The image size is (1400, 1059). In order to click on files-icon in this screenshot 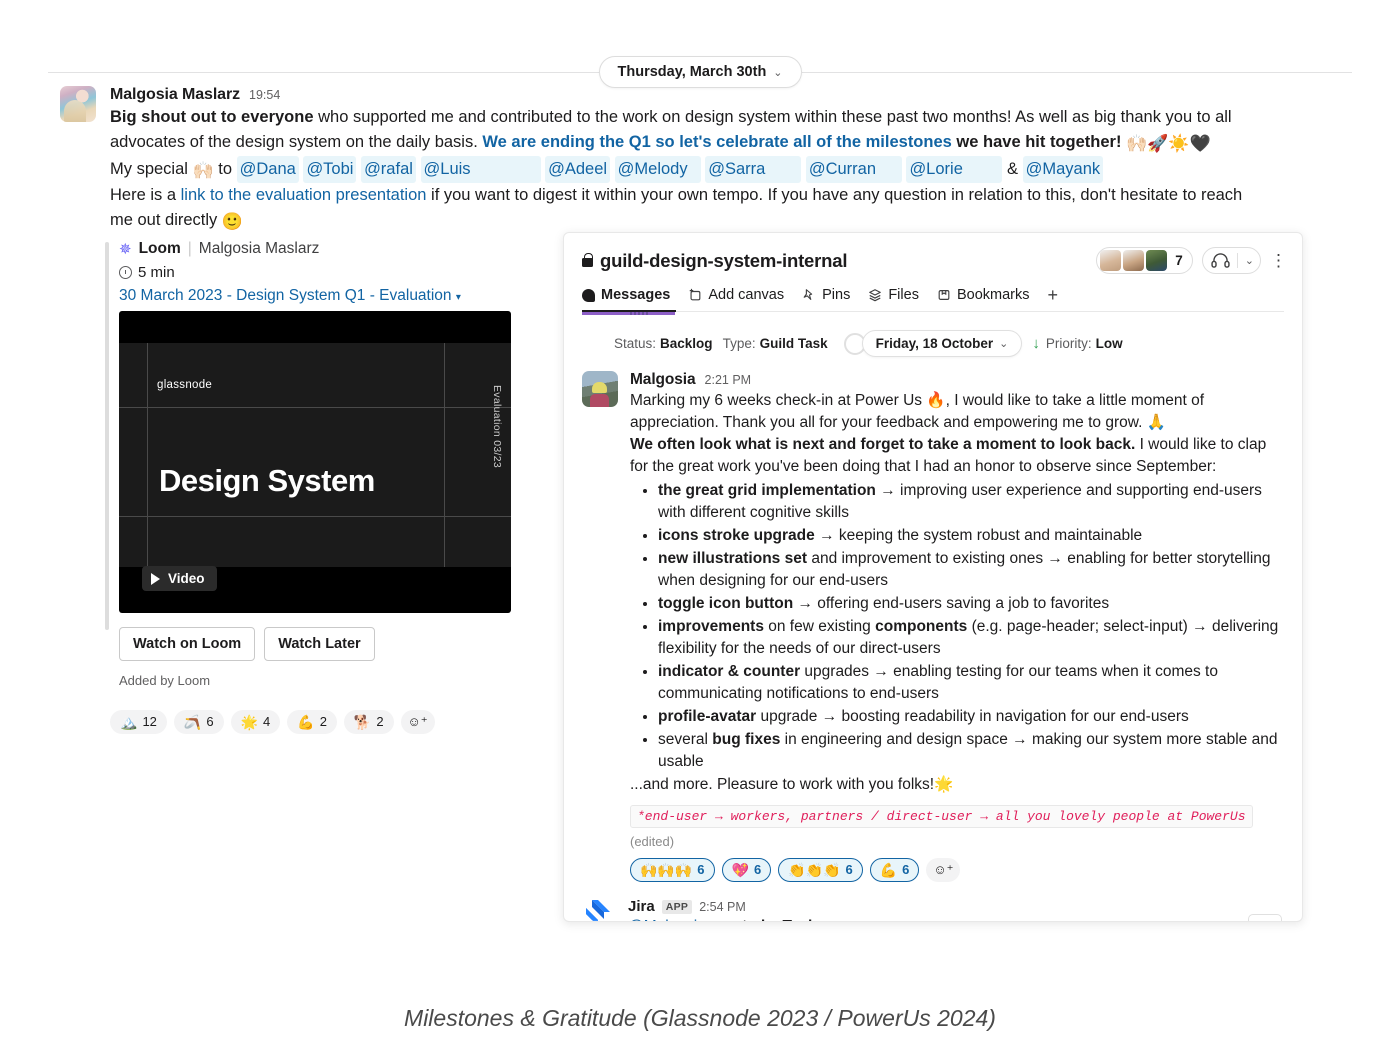, I will do `click(875, 295)`.